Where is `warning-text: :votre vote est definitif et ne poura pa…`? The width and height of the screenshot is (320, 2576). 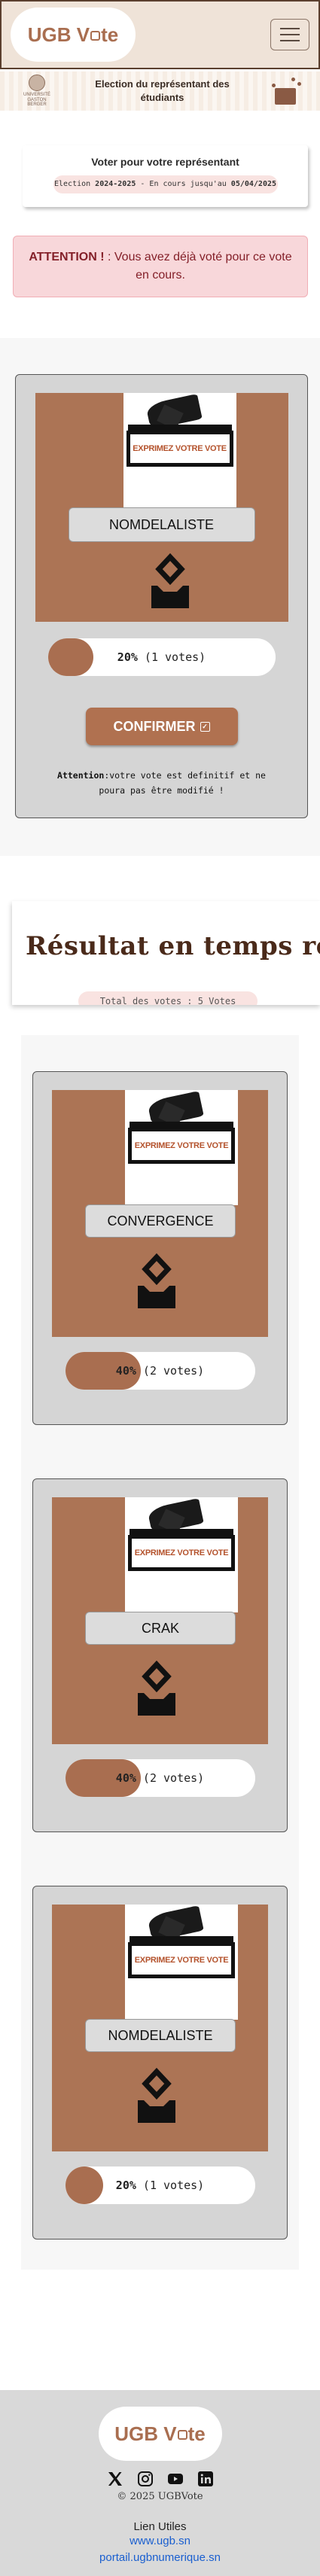 warning-text: :votre vote est definitif et ne poura pa… is located at coordinates (182, 783).